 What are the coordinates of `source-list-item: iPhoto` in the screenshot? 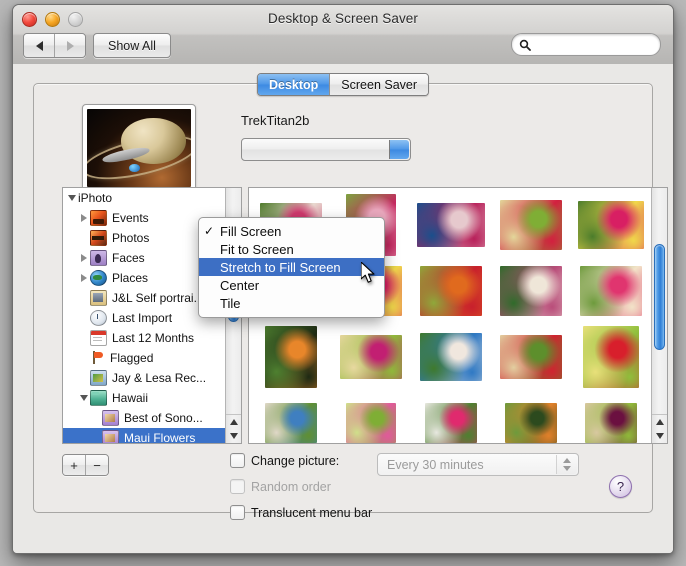 It's located at (152, 198).